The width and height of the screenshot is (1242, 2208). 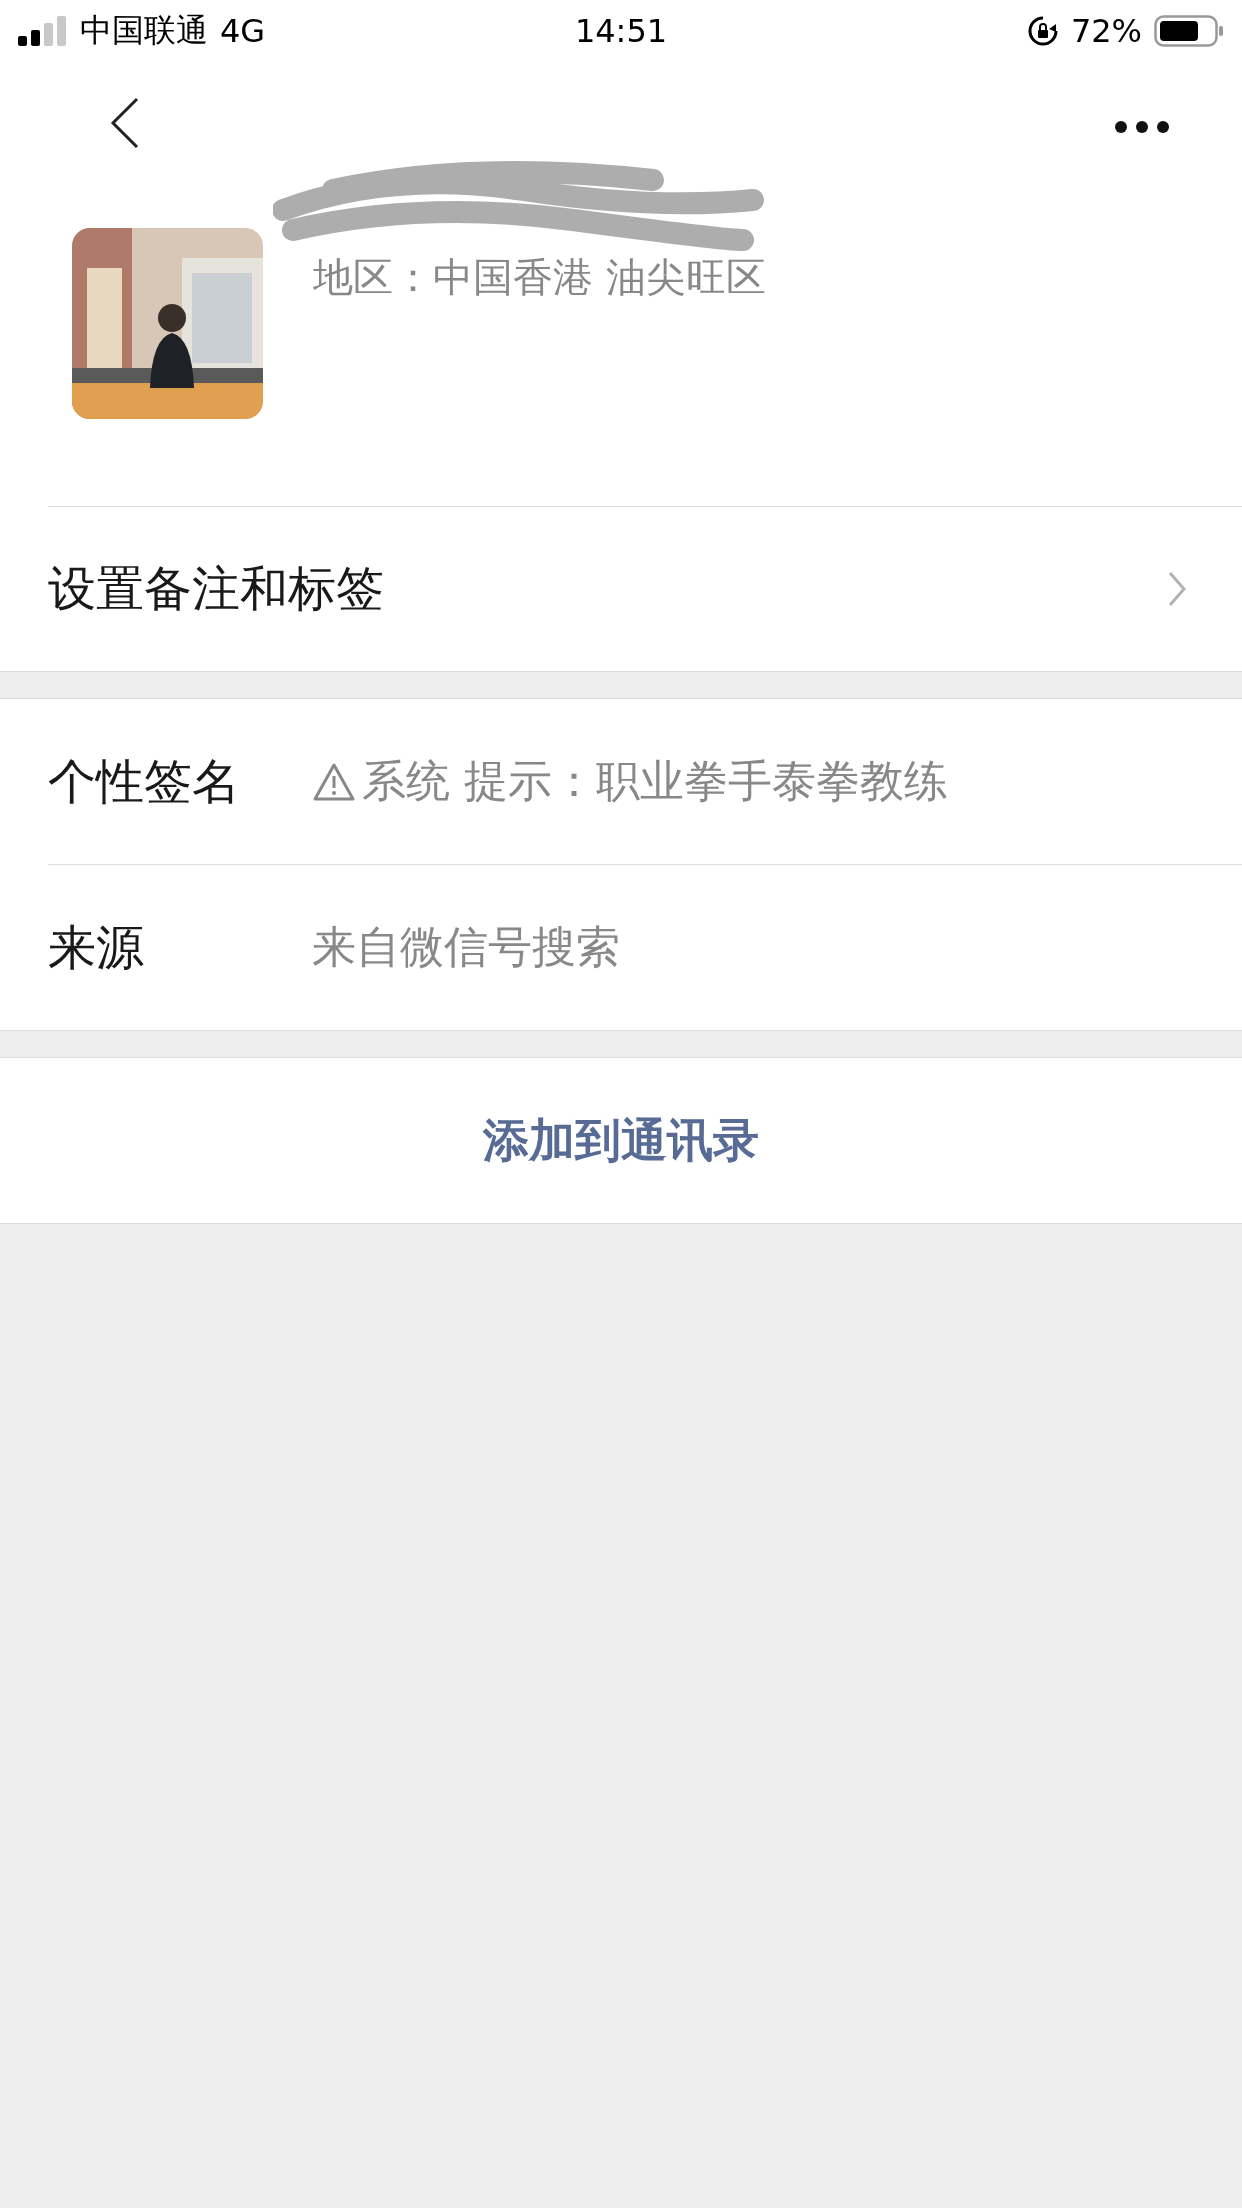 What do you see at coordinates (1142, 127) in the screenshot?
I see `more-icon` at bounding box center [1142, 127].